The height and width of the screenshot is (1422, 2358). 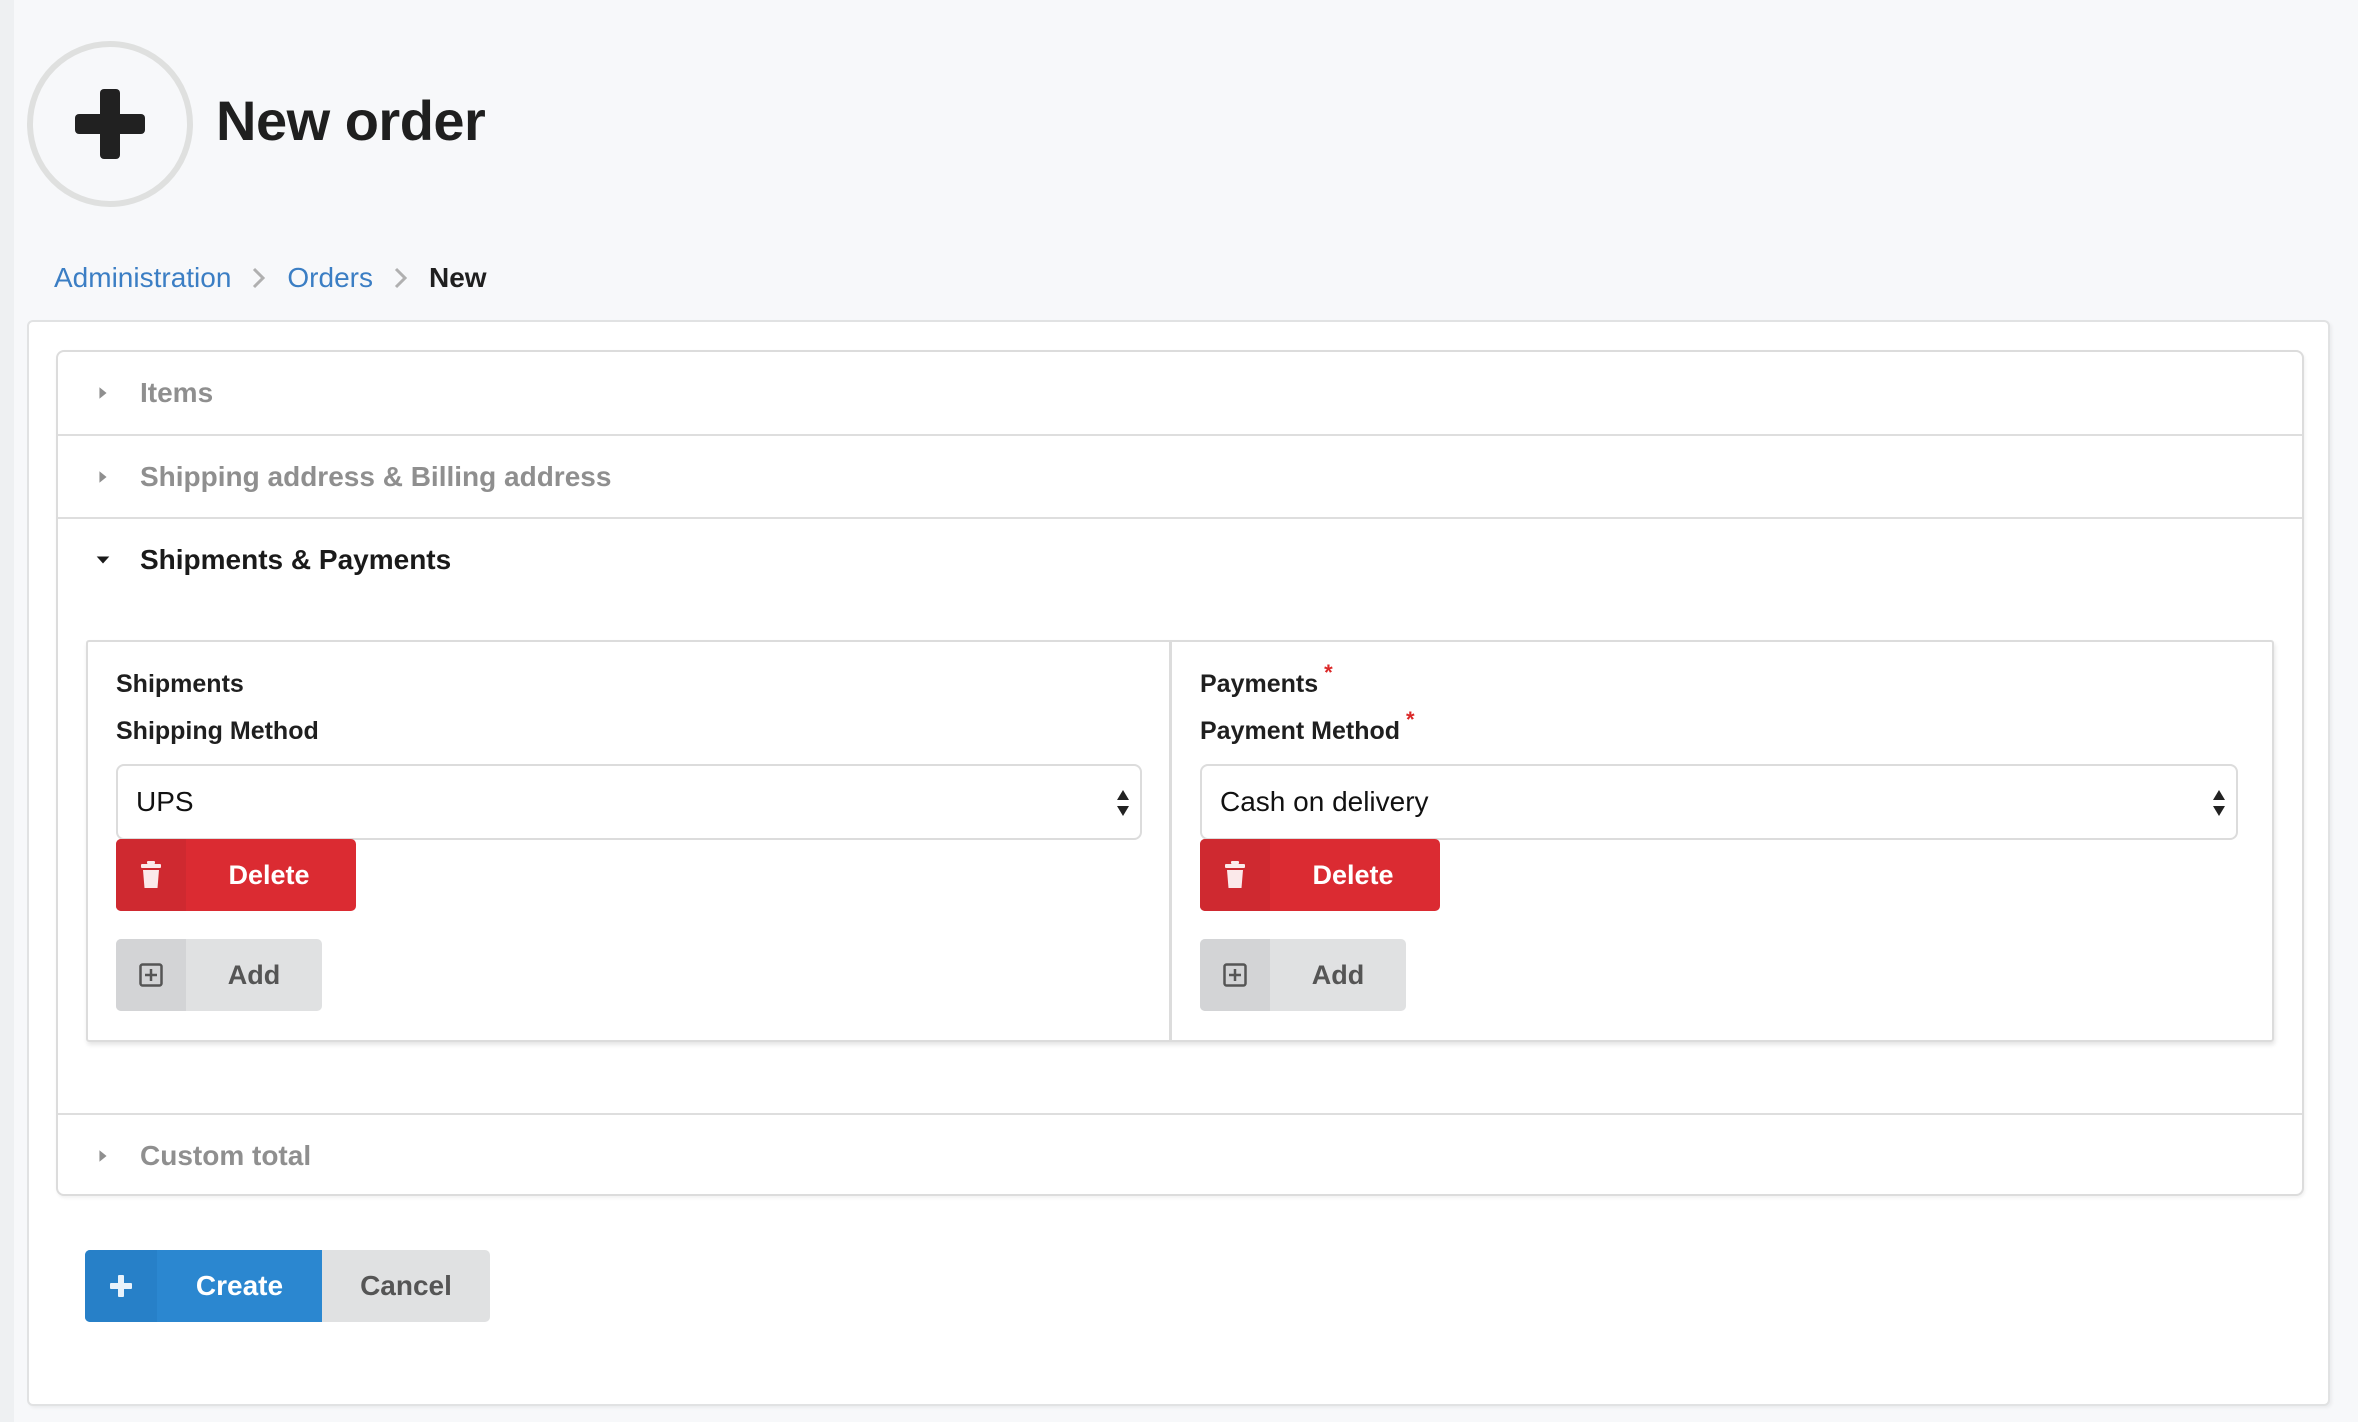 What do you see at coordinates (177, 392) in the screenshot?
I see `accordion-title: Items` at bounding box center [177, 392].